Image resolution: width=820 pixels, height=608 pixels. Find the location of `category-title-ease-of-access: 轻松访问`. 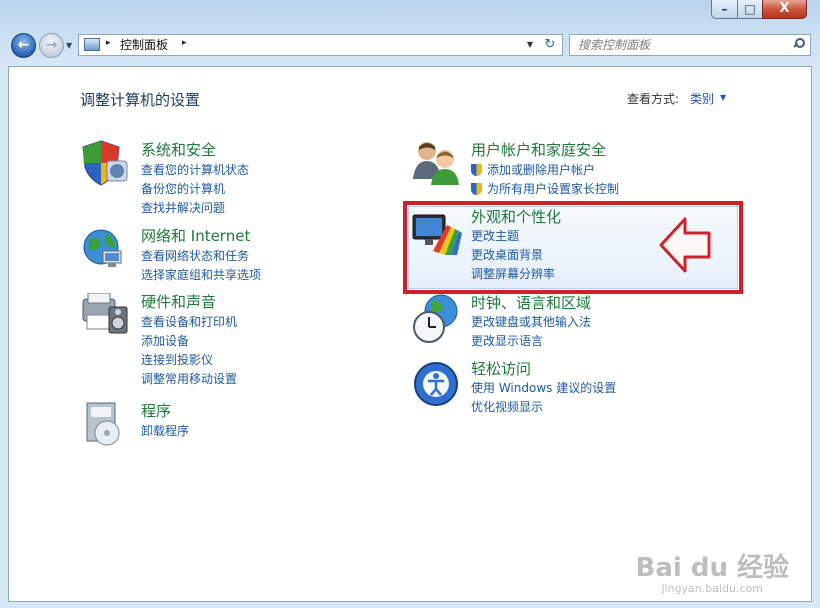

category-title-ease-of-access: 轻松访问 is located at coordinates (501, 369).